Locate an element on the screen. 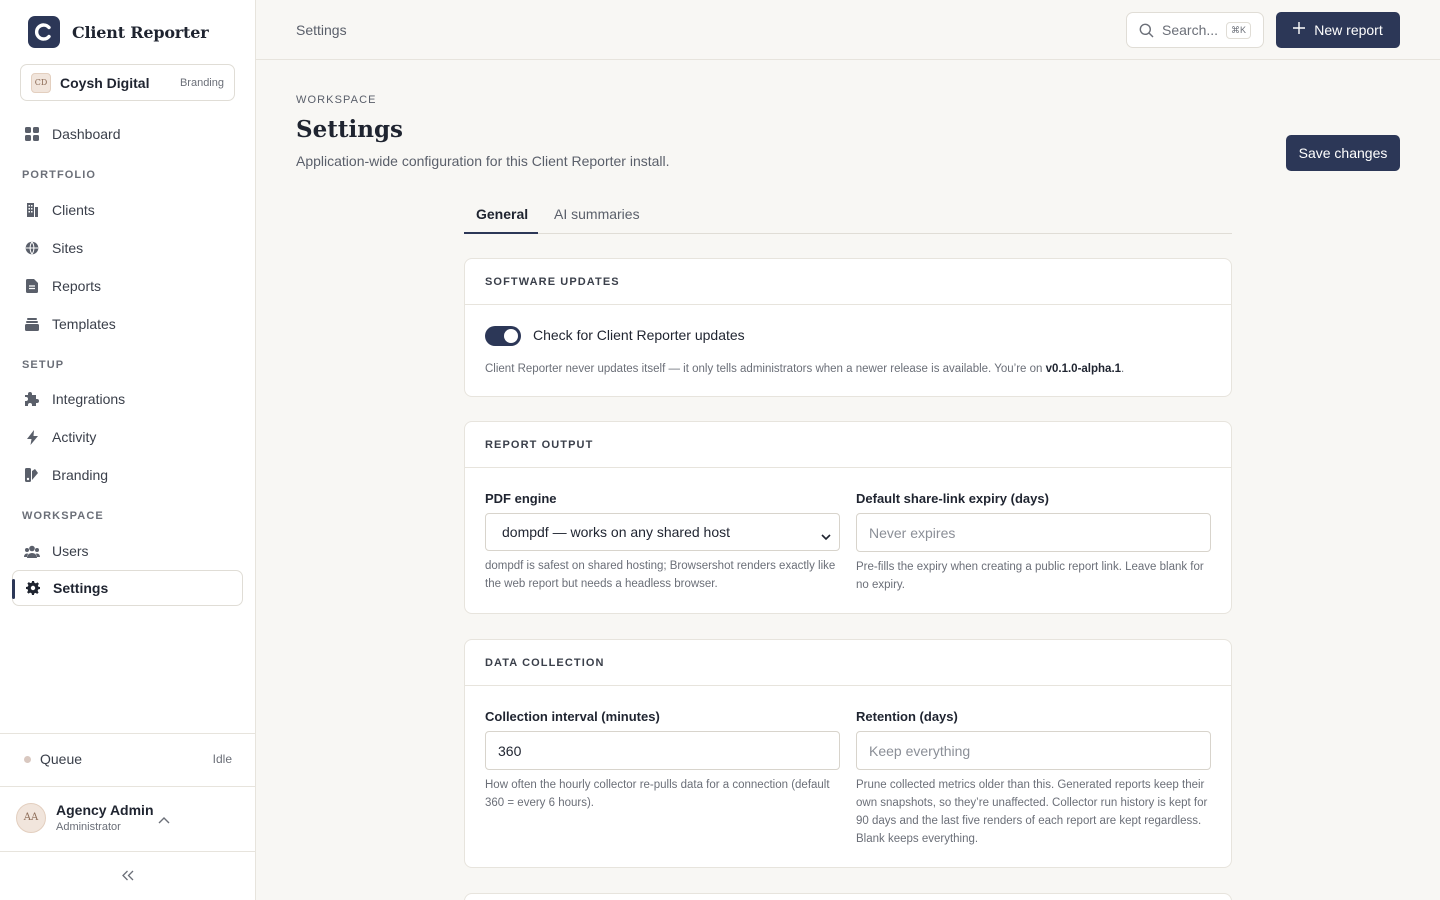 The height and width of the screenshot is (900, 1440). sidebar-item-label: Templates is located at coordinates (84, 324).